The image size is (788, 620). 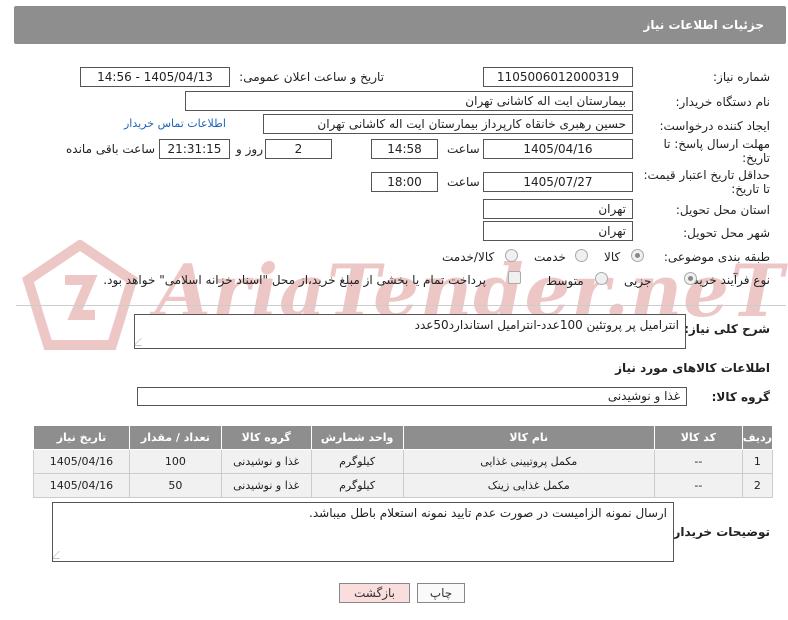 What do you see at coordinates (558, 149) in the screenshot?
I see `reply-date-field: 1405/04/16` at bounding box center [558, 149].